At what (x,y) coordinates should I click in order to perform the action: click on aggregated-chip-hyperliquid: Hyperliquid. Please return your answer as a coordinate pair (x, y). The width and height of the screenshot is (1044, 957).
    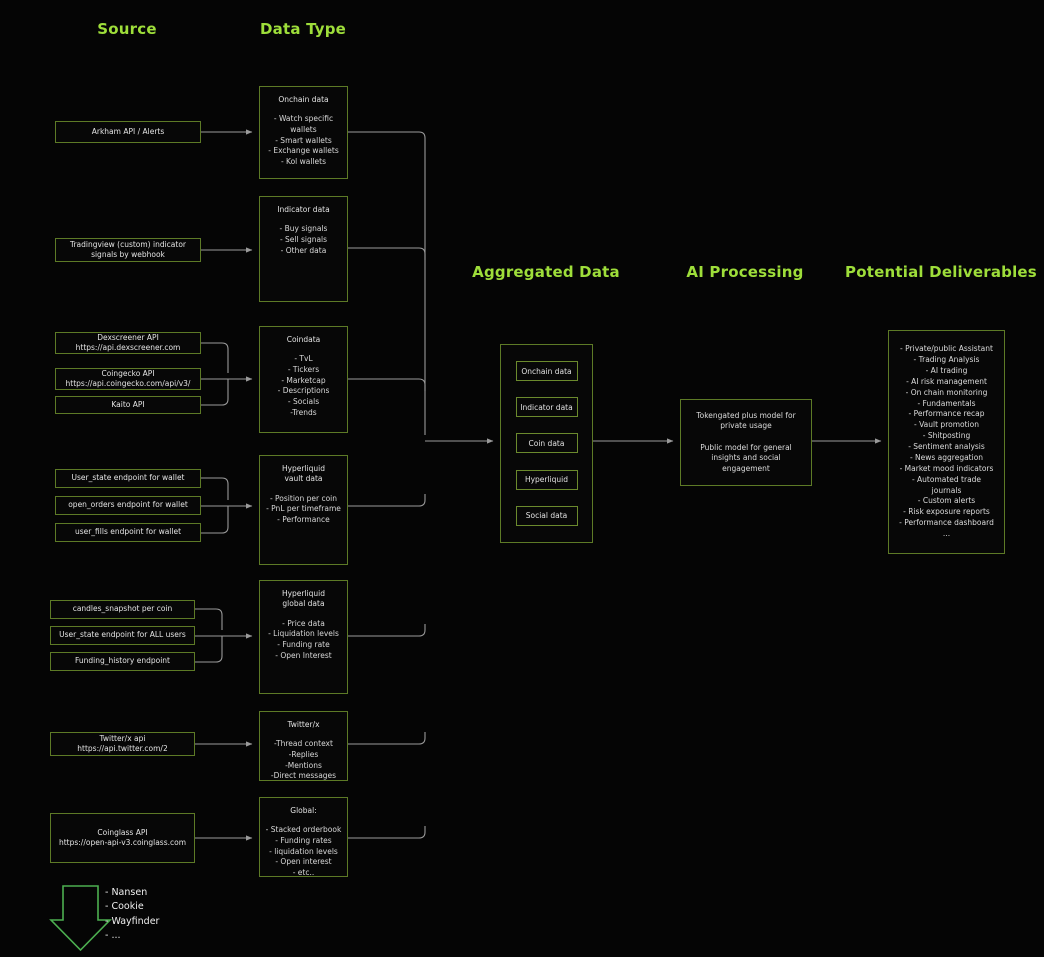
    Looking at the image, I should click on (546, 479).